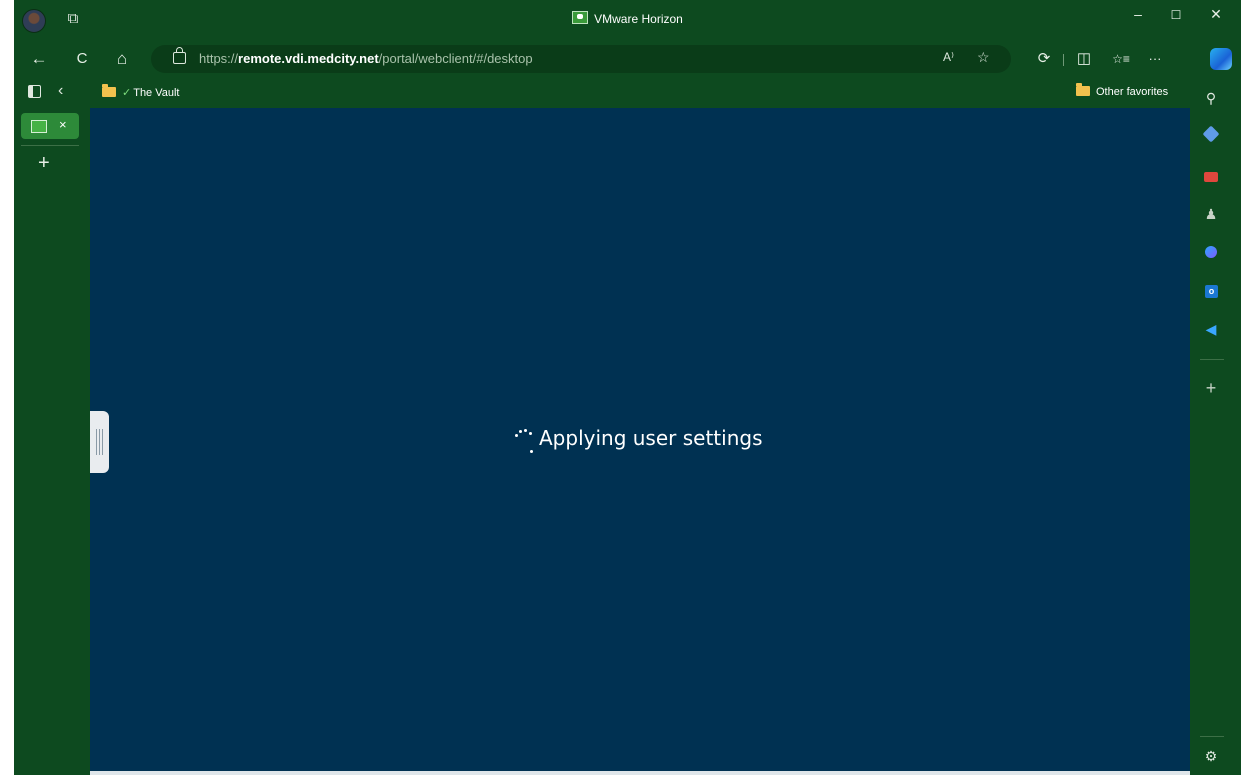  I want to click on edge-sidebar: ⚲ ♟ o ◀ + ⚙, so click(1215, 426).